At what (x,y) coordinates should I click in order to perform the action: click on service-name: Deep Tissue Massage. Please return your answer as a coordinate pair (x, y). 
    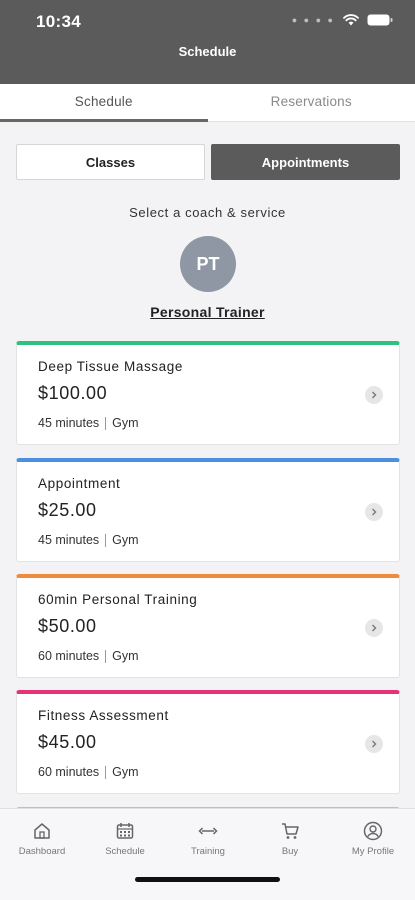
    Looking at the image, I should click on (110, 366).